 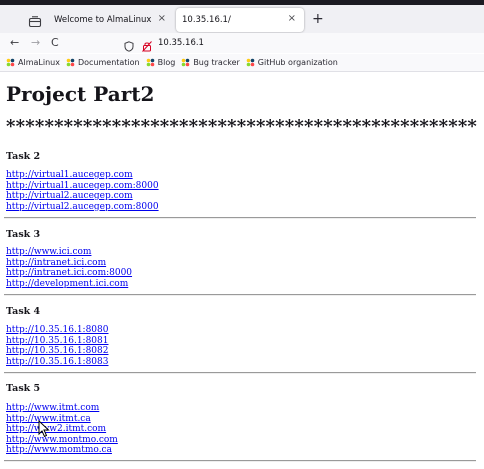 What do you see at coordinates (82, 207) in the screenshot?
I see `task-link: http://virtual2.aucegep.com:8000` at bounding box center [82, 207].